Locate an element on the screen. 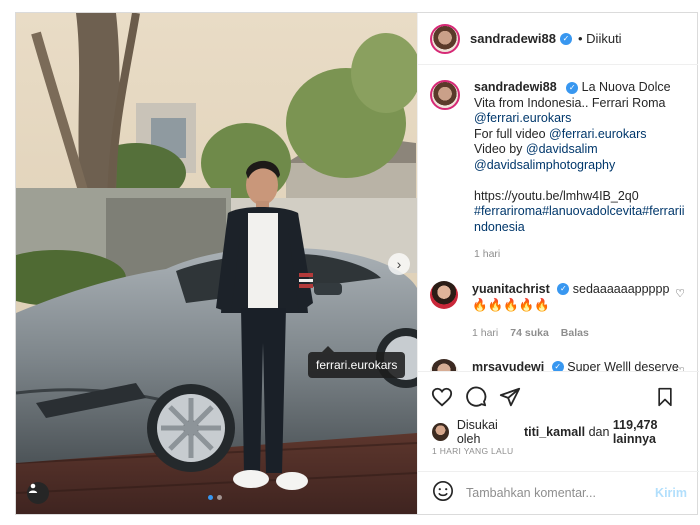 This screenshot has width=700, height=525. post-comment-button: Kirim is located at coordinates (671, 493).